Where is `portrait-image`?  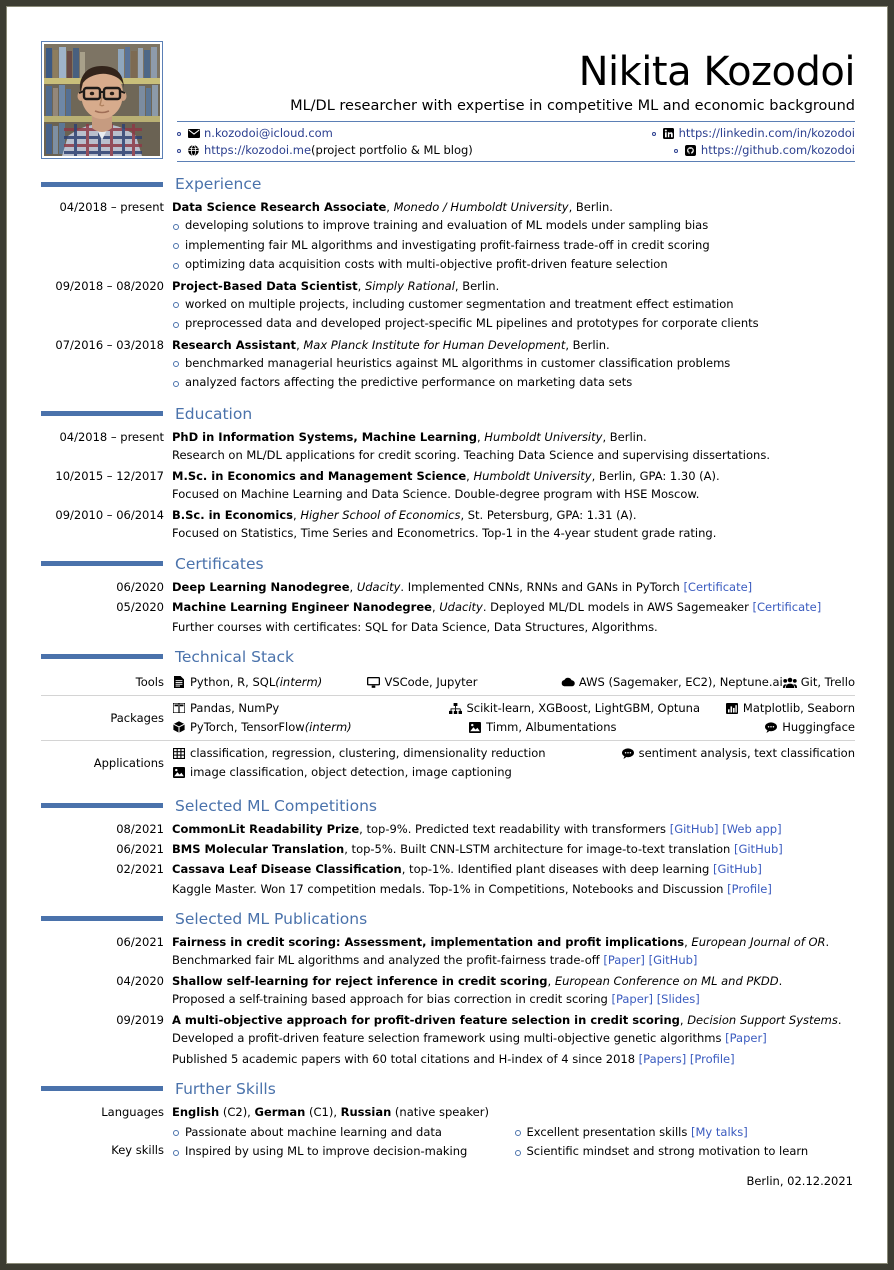
portrait-image is located at coordinates (102, 100).